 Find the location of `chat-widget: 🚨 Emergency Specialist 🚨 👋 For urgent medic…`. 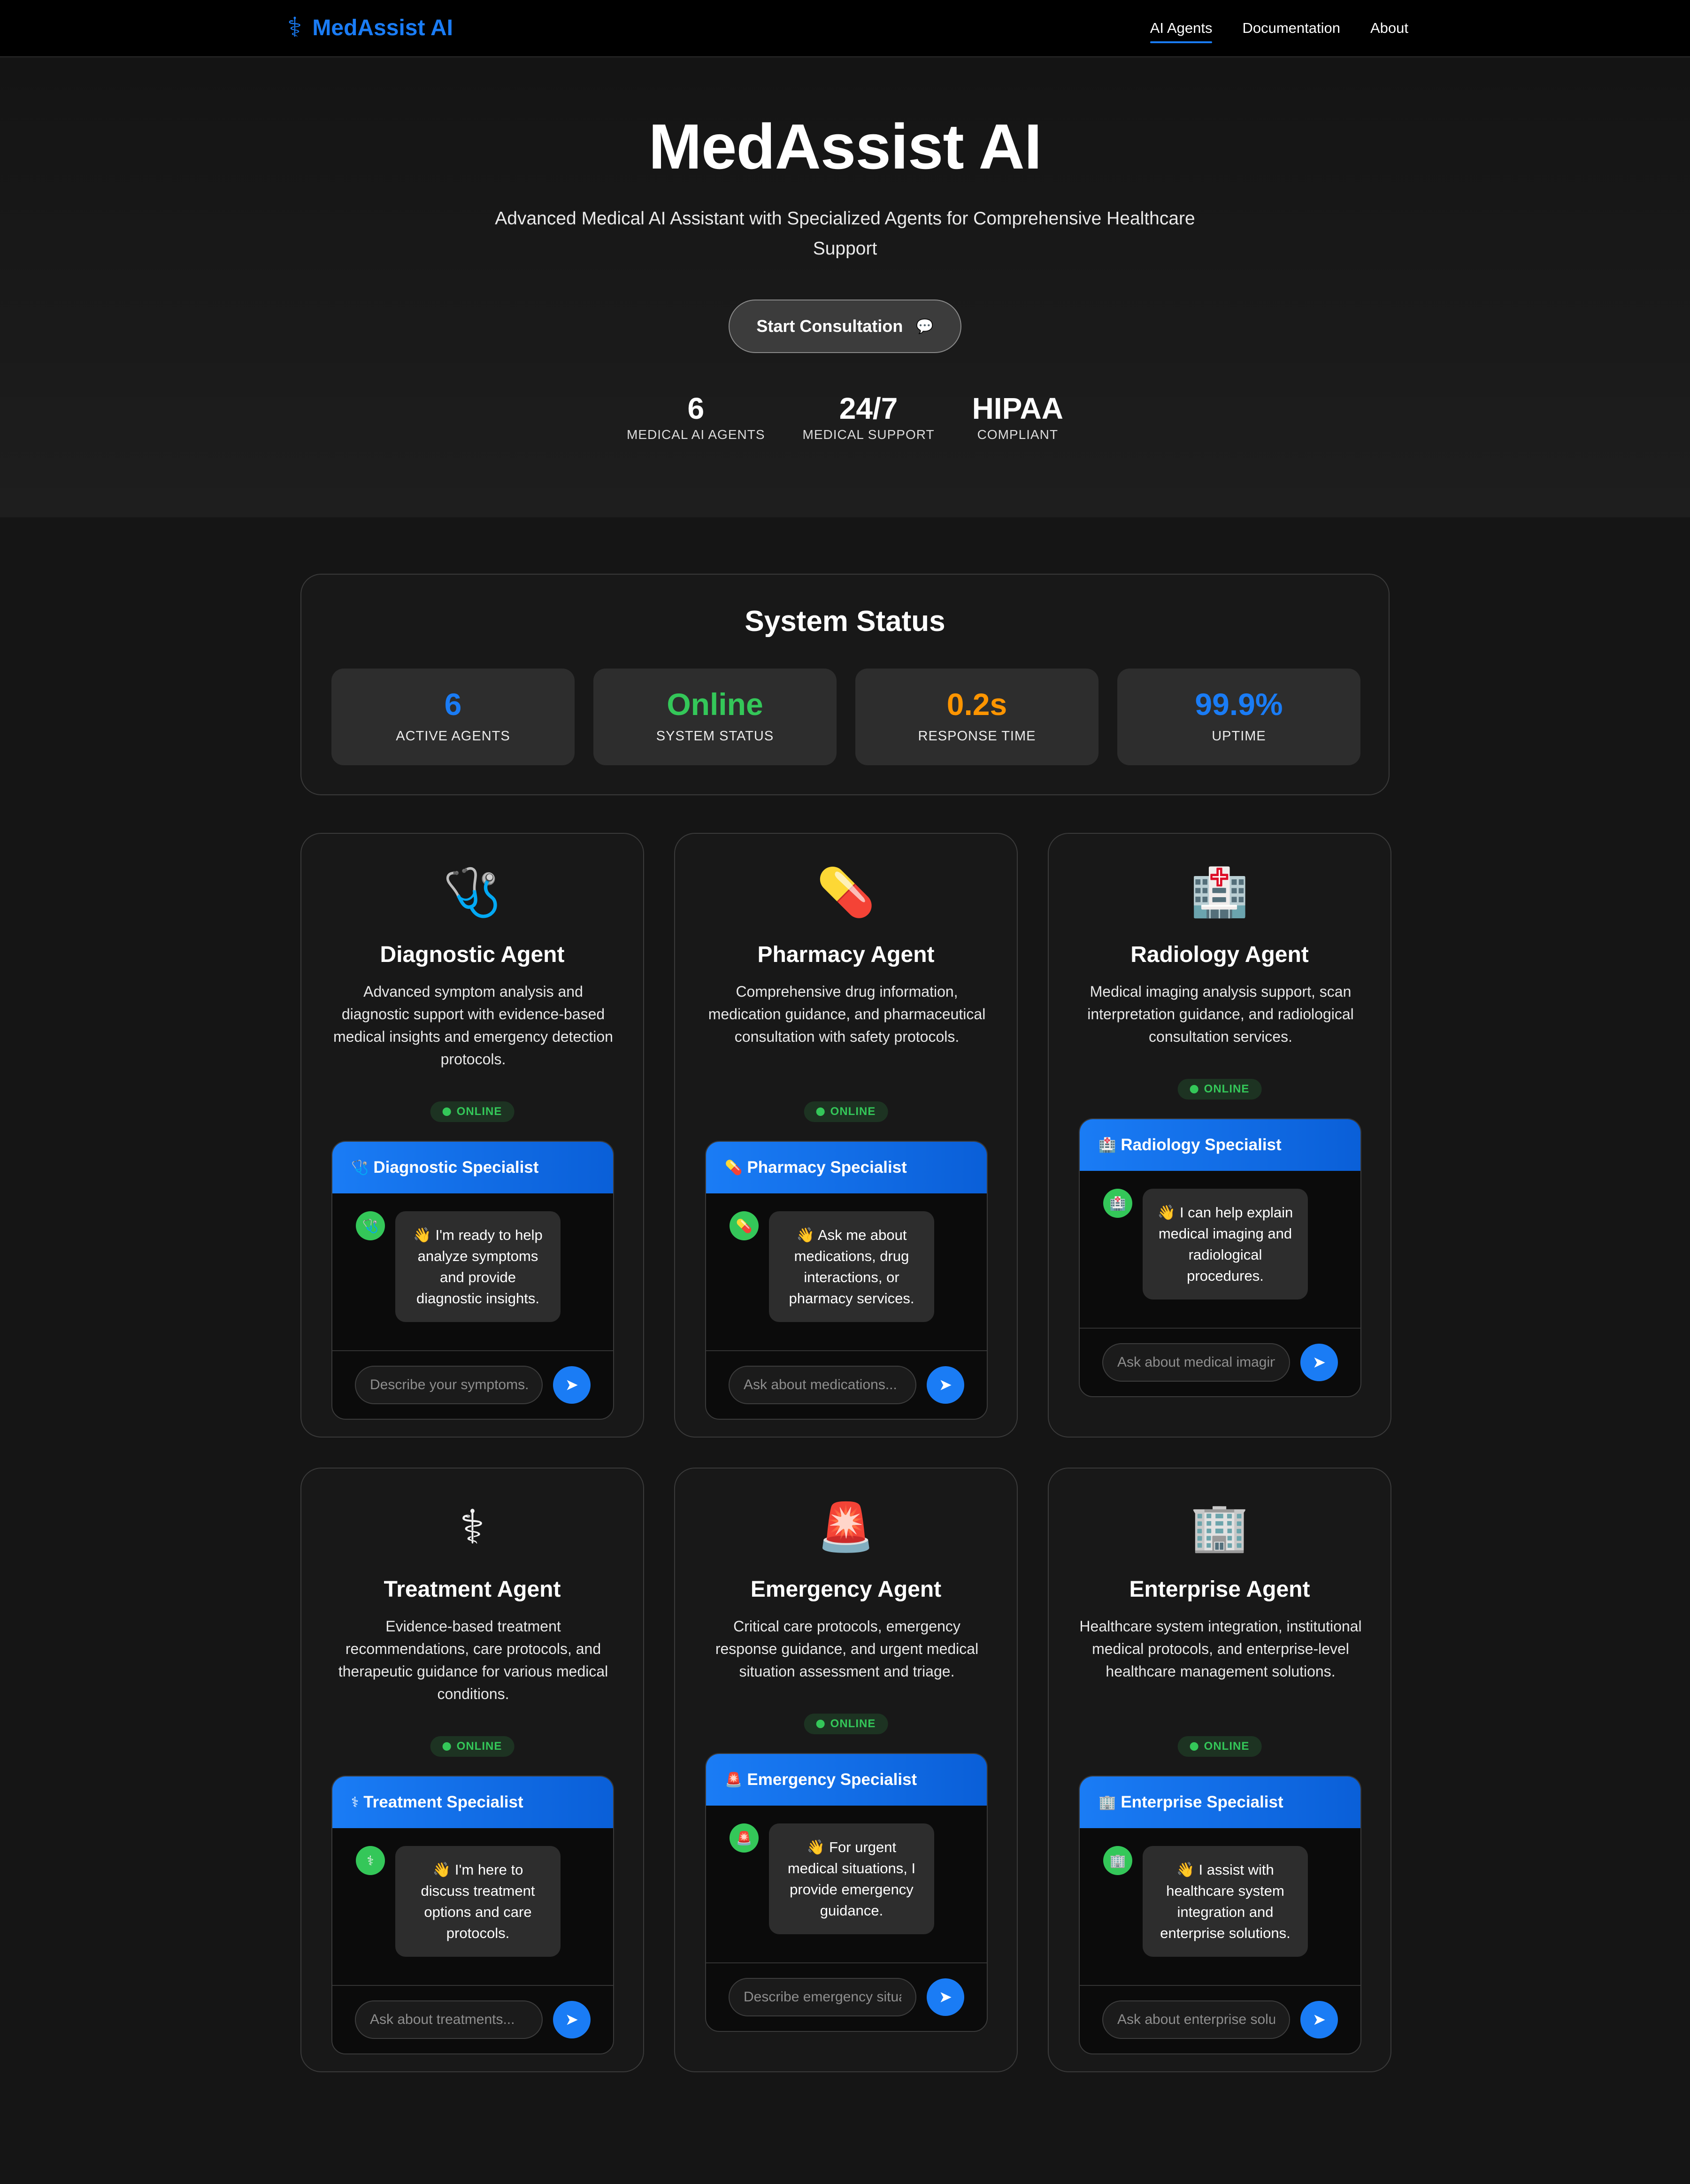

chat-widget: 🚨 Emergency Specialist 🚨 👋 For urgent medic… is located at coordinates (846, 1892).